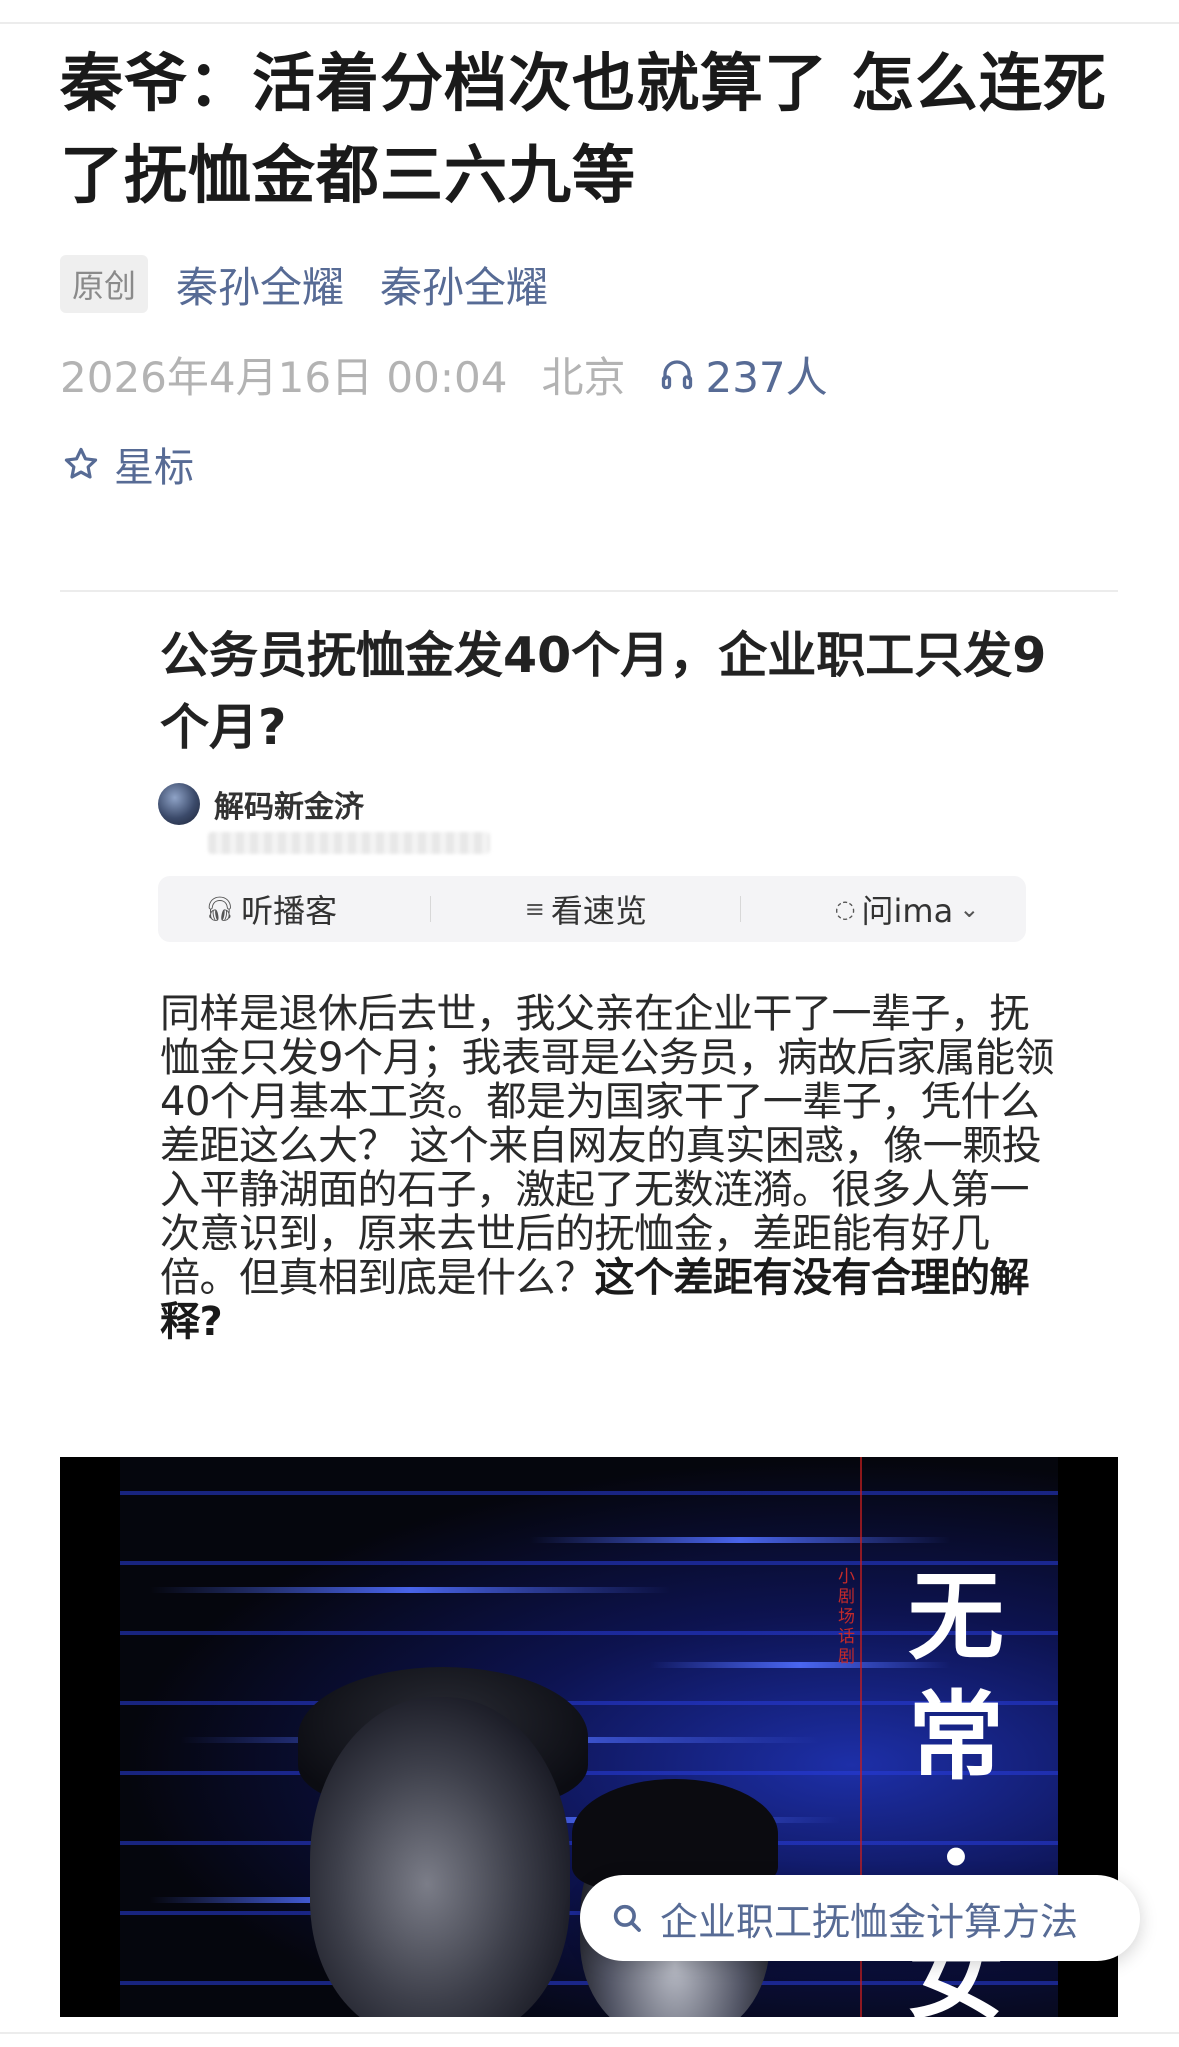  Describe the element at coordinates (90, 1737) in the screenshot. I see `letterbox-left` at that location.